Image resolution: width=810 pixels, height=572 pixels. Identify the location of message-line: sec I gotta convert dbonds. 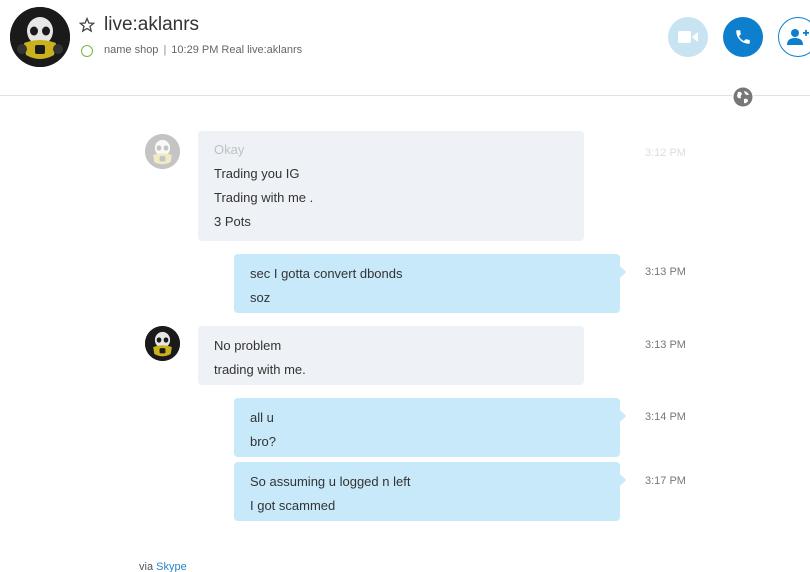
(326, 273).